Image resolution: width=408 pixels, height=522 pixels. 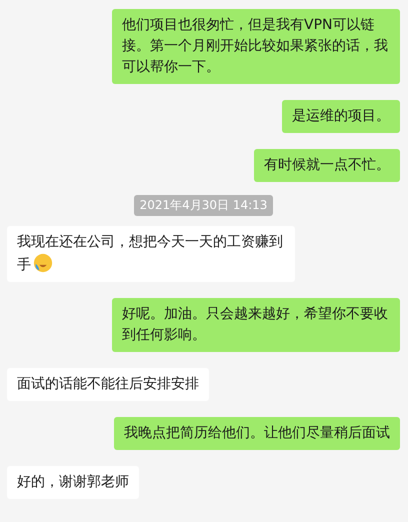 I want to click on message-bubble: 面试的话能不能往后安排安排, so click(x=108, y=384).